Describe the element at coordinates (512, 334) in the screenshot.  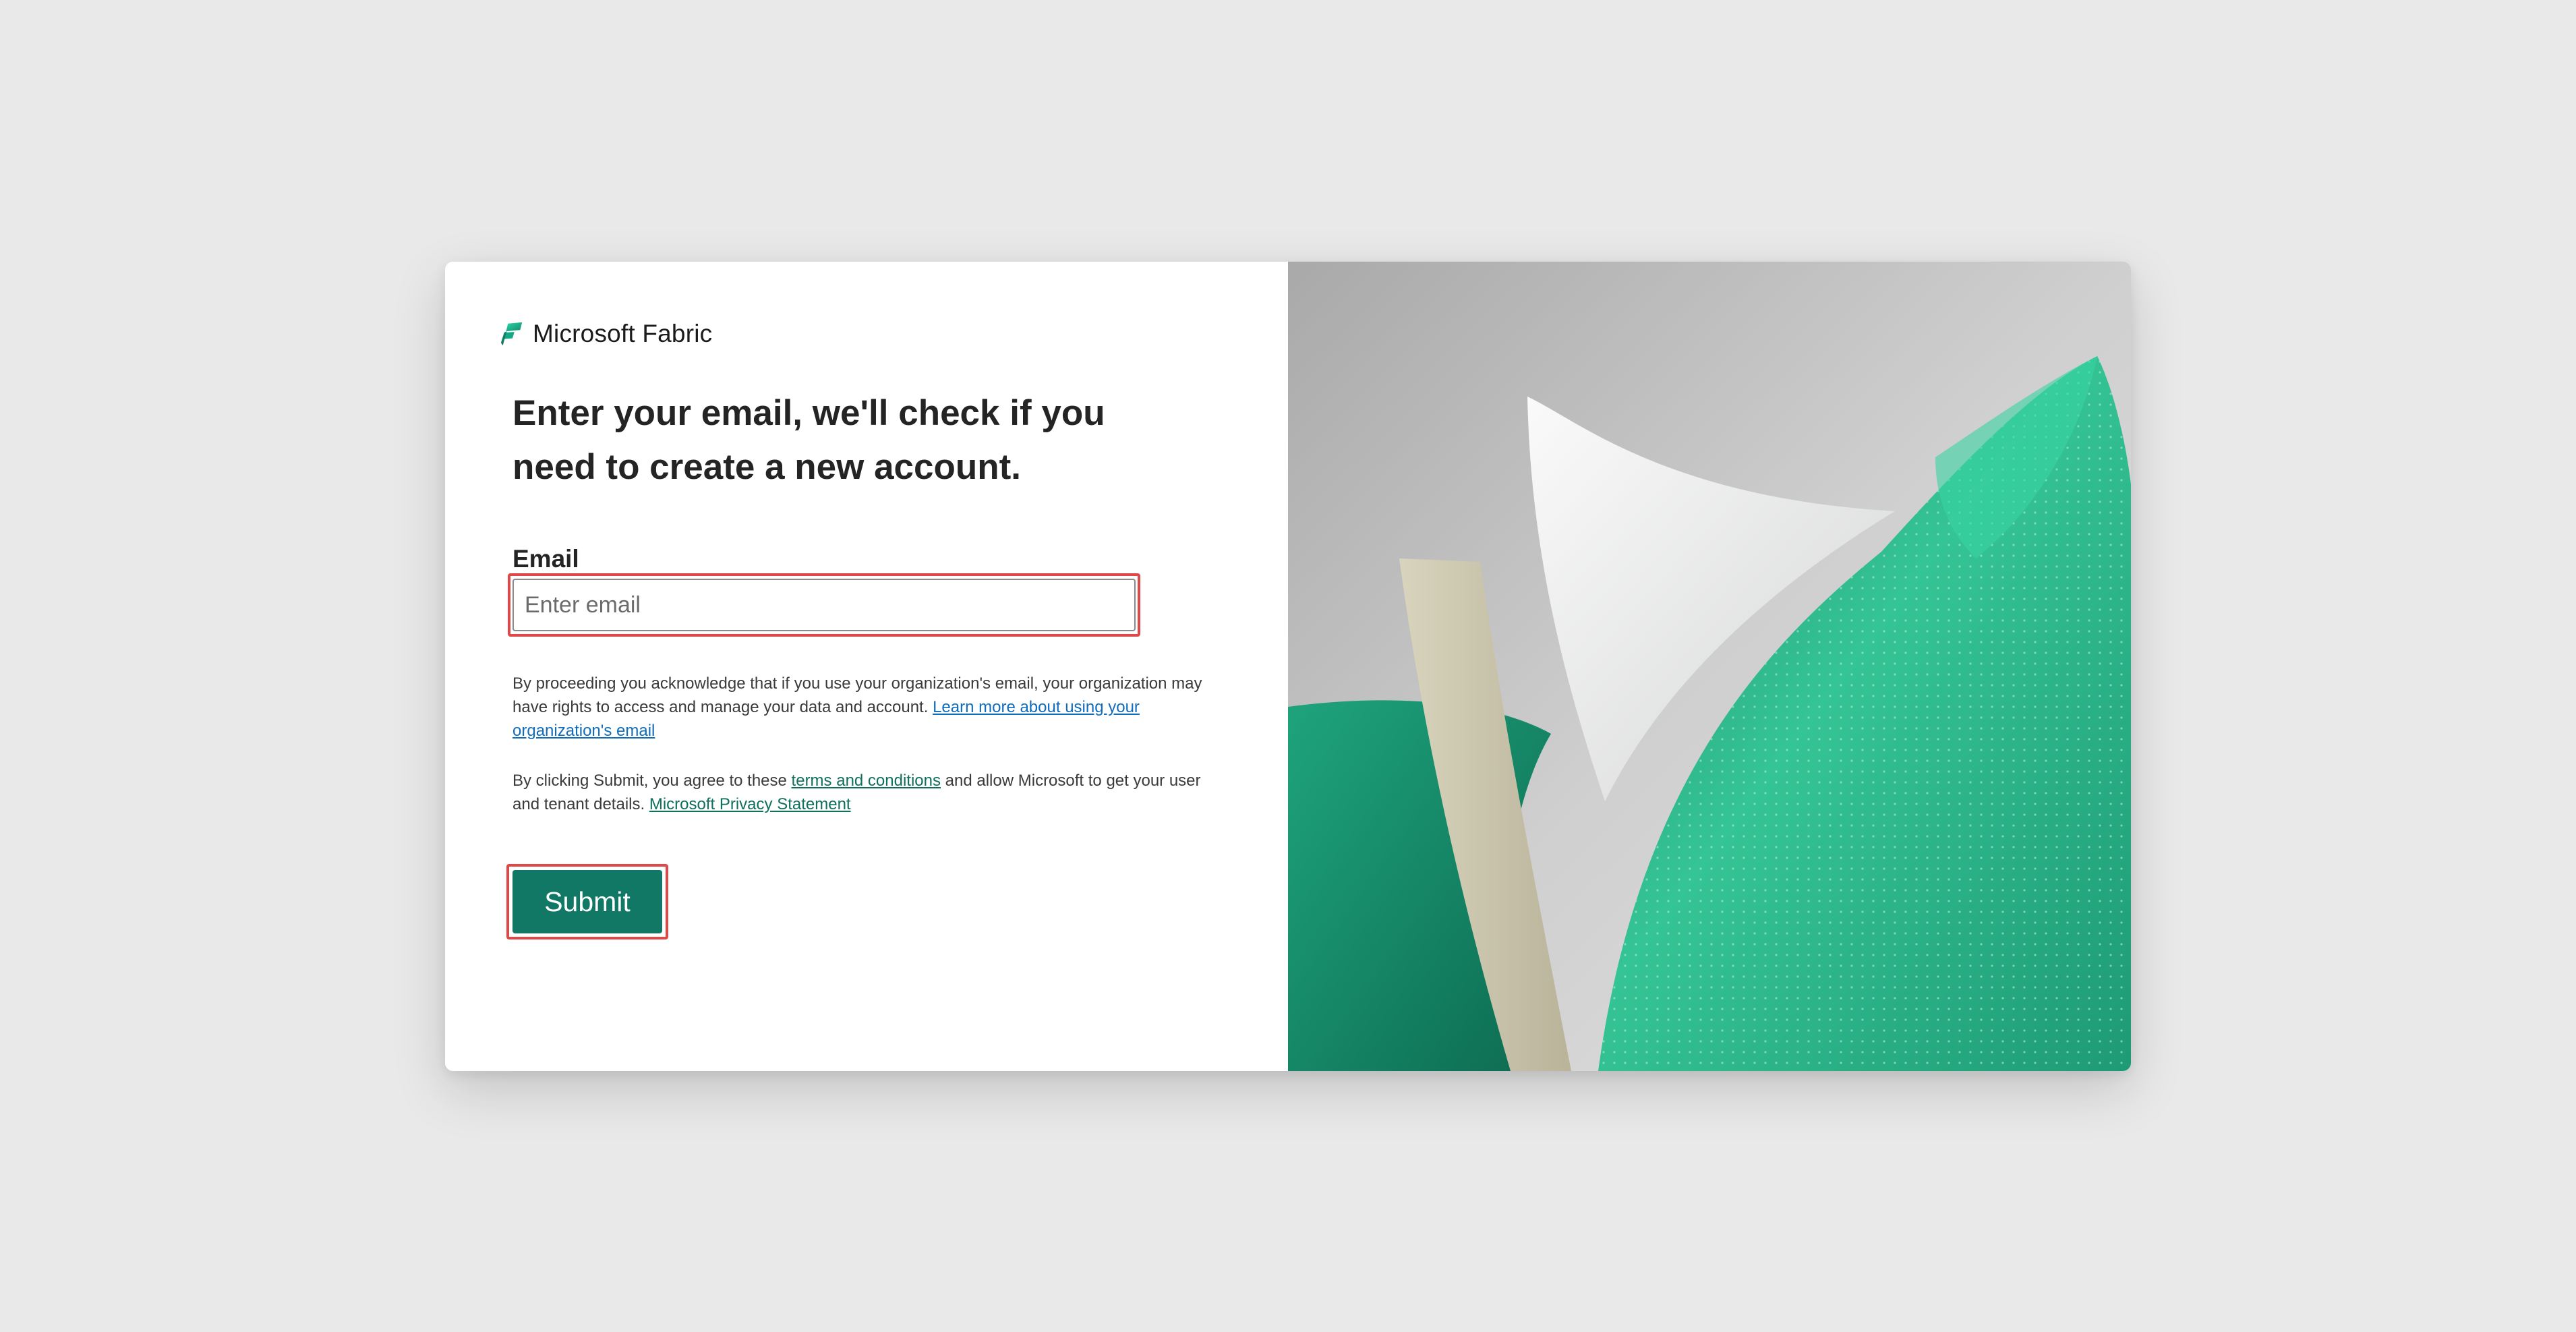
I see `microsoft-fabric-logo-icon` at that location.